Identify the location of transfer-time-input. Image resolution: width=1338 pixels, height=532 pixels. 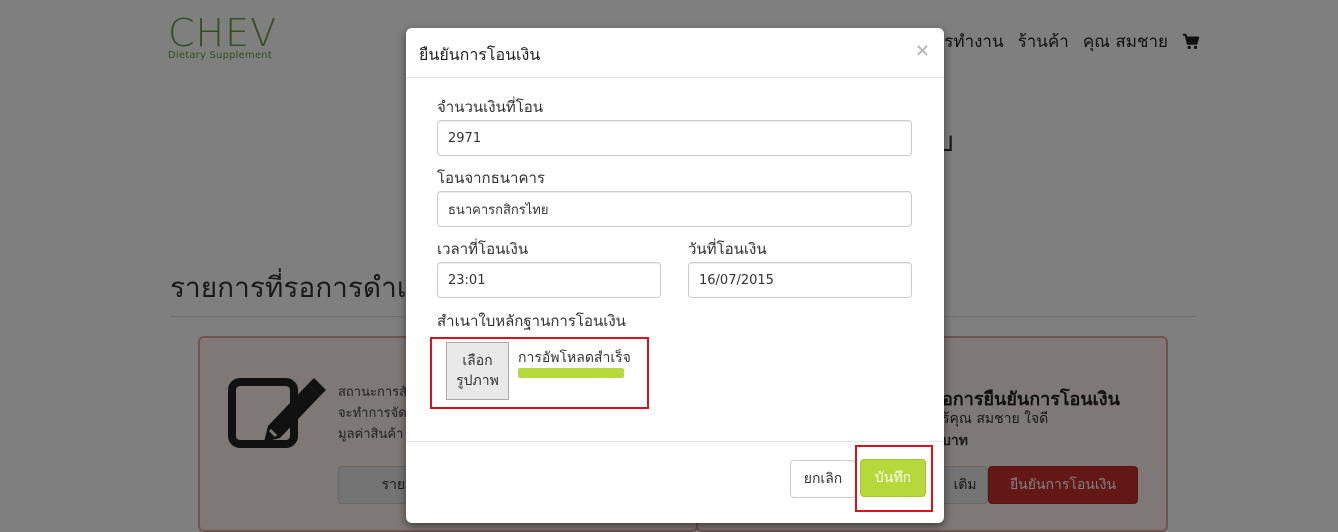
(549, 280).